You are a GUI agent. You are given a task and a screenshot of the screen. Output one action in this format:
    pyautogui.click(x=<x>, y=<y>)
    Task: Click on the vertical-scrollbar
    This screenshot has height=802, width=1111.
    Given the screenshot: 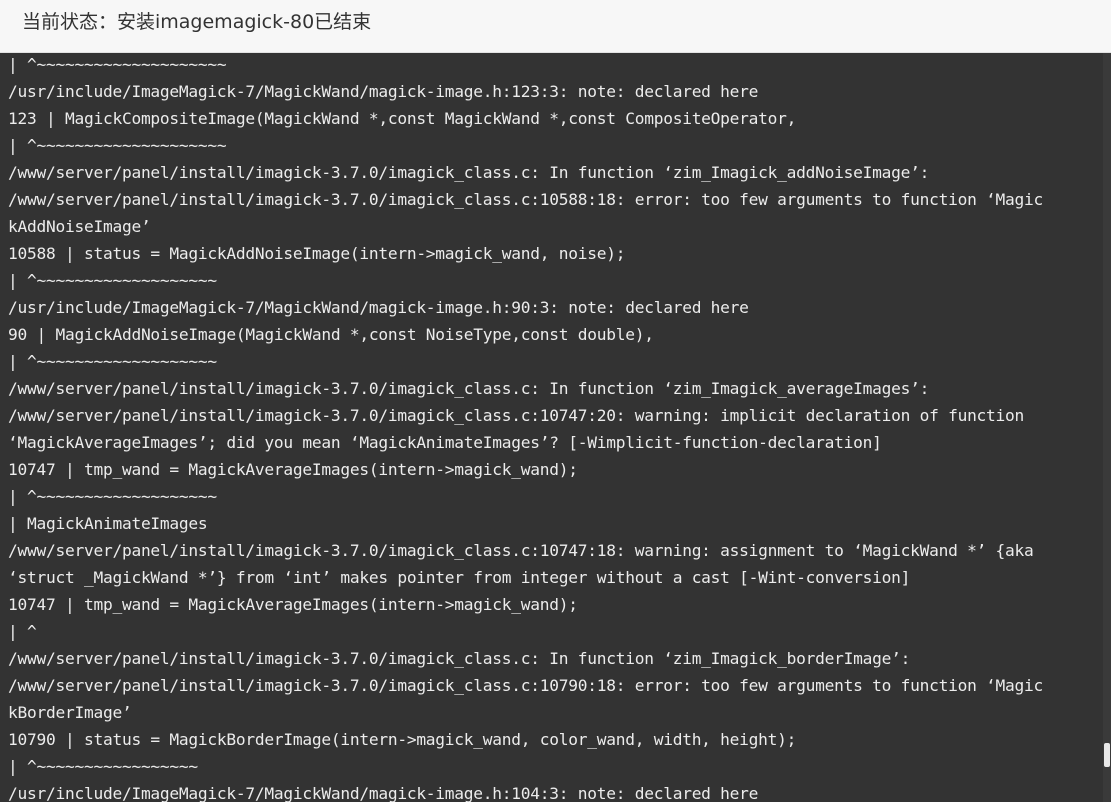 What is the action you would take?
    pyautogui.click(x=1107, y=427)
    